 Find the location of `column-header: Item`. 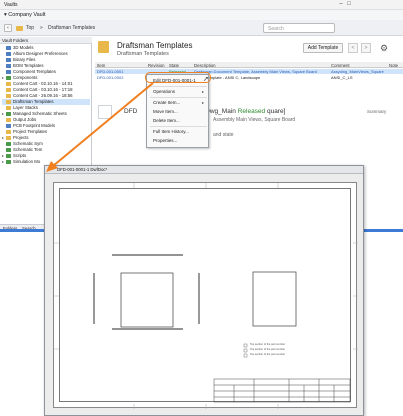

column-header: Item is located at coordinates (101, 65).